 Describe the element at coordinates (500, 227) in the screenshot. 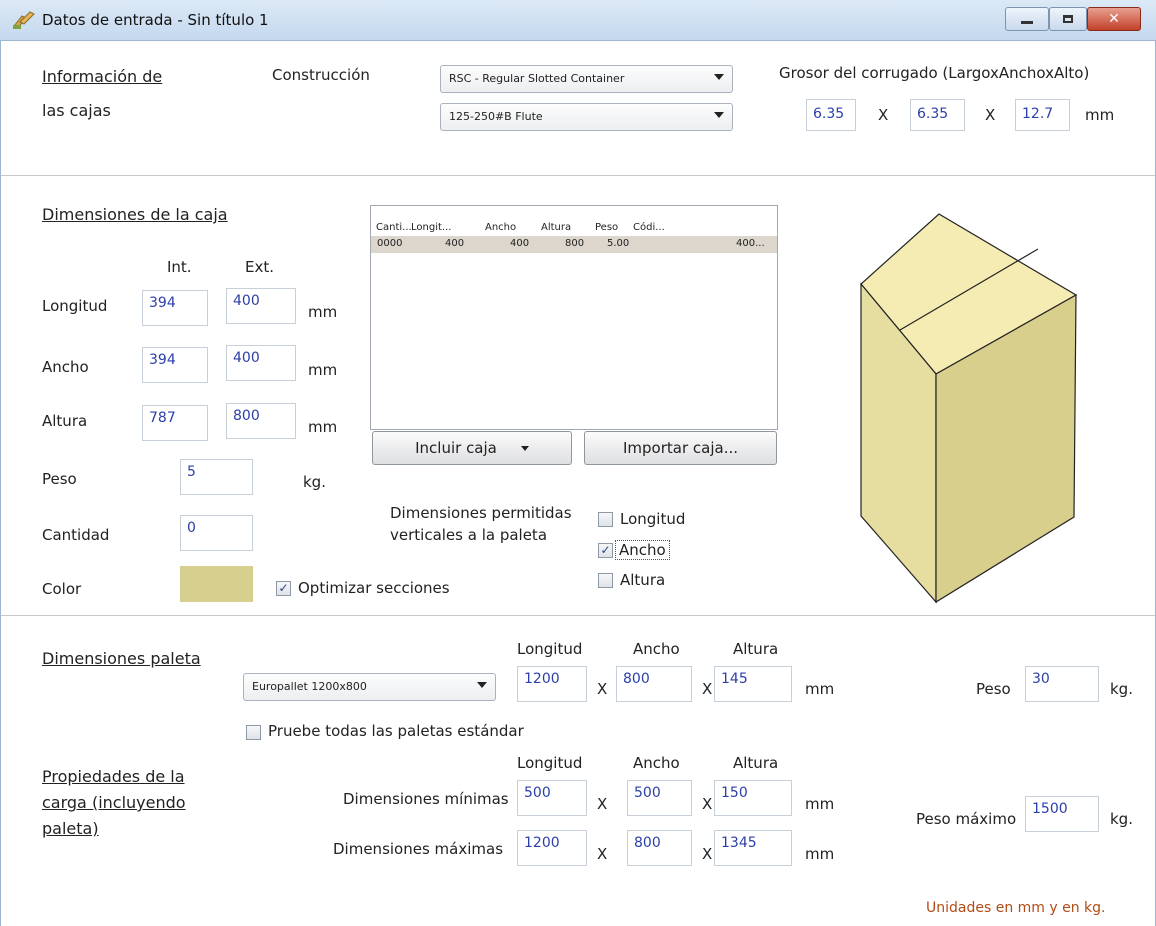

I see `col-header: Ancho` at that location.